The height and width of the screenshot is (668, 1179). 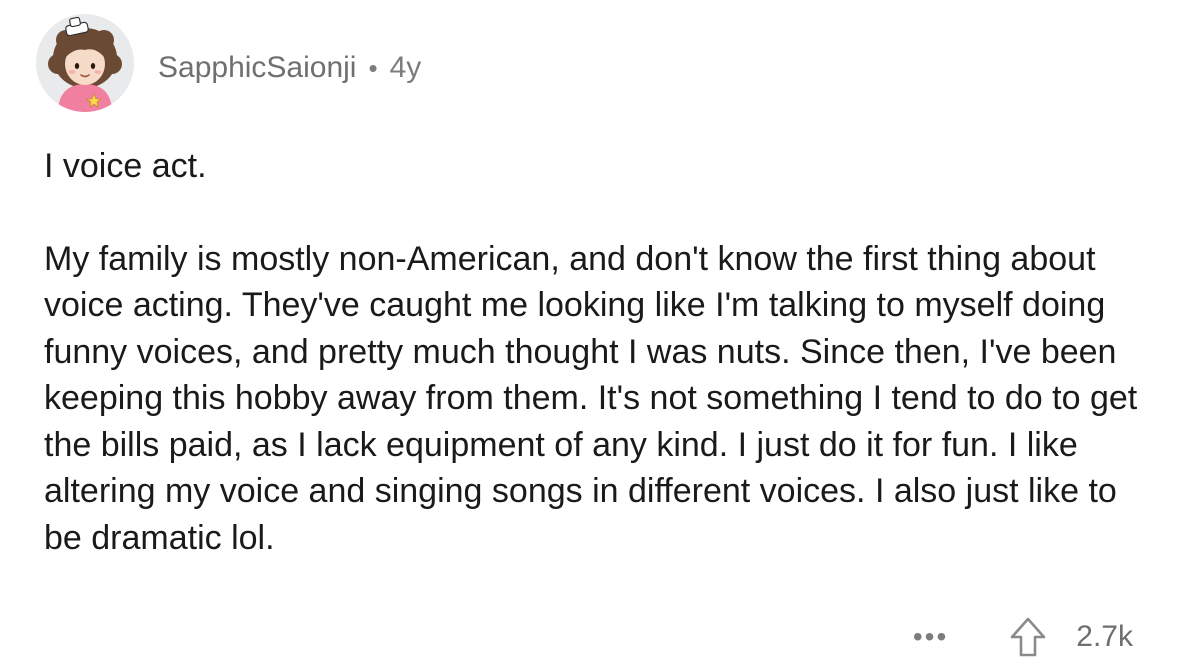 I want to click on upvote-arrow-icon, so click(x=1028, y=637).